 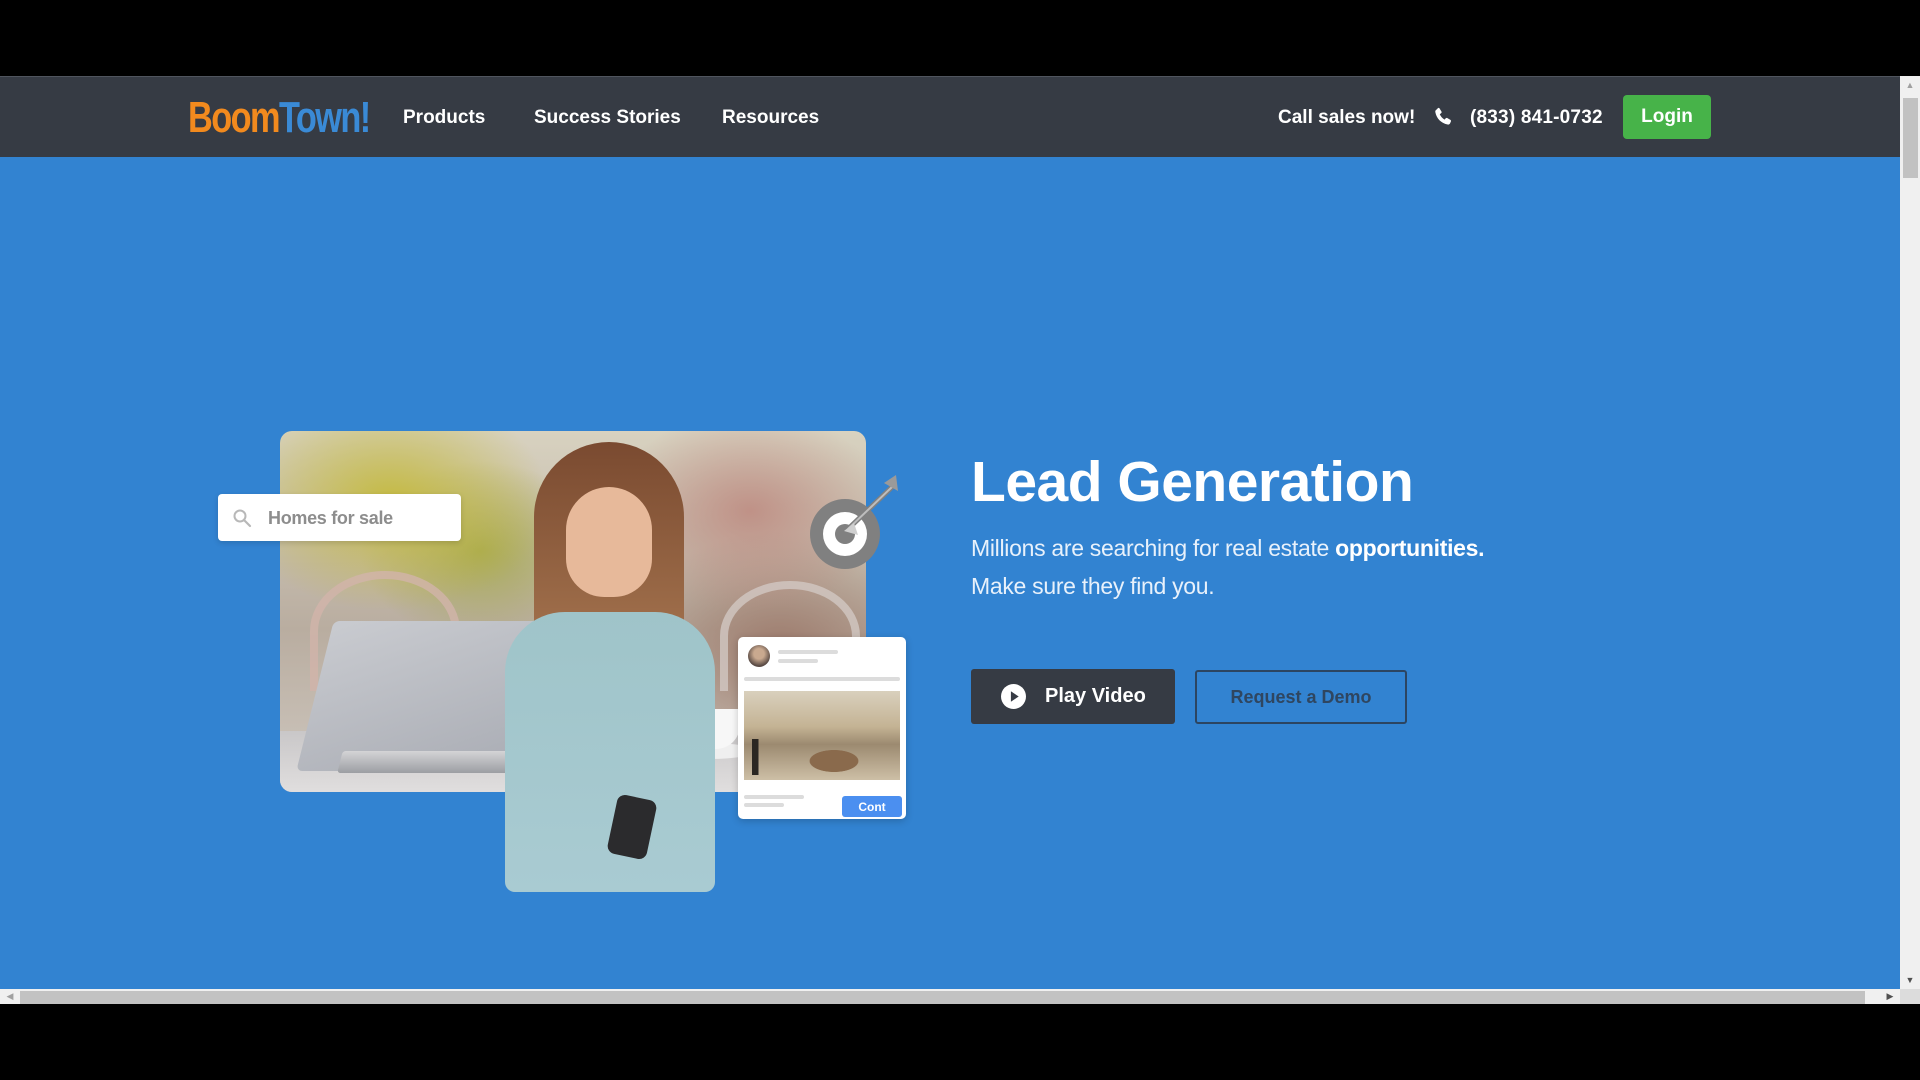 I want to click on play-video-button: Play Video, so click(x=1073, y=696).